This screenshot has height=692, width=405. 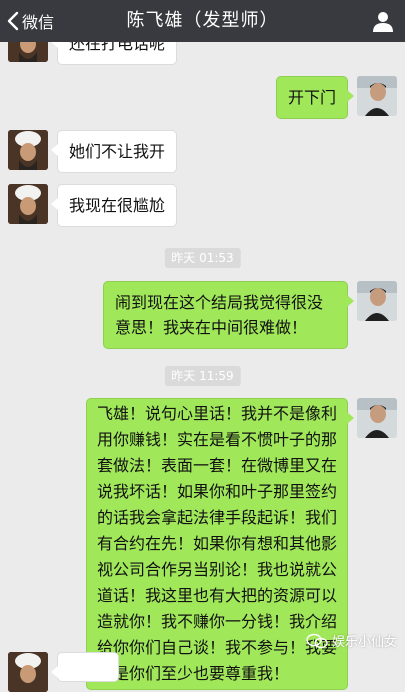 What do you see at coordinates (117, 205) in the screenshot?
I see `message-text: 我现在很尴尬` at bounding box center [117, 205].